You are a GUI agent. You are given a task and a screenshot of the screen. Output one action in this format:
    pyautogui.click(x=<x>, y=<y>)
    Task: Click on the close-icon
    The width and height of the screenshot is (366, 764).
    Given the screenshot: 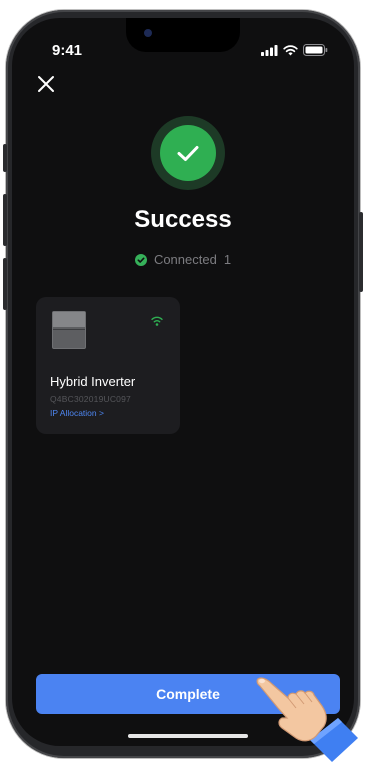 What is the action you would take?
    pyautogui.click(x=46, y=84)
    